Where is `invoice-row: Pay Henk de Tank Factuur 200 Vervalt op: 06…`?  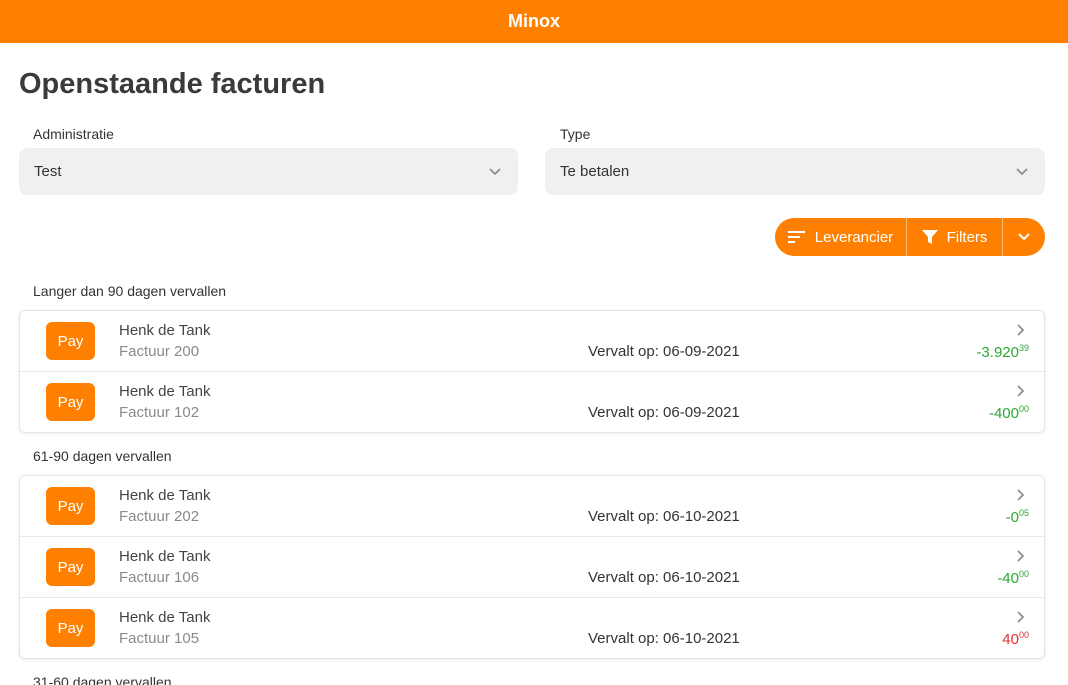 invoice-row: Pay Henk de Tank Factuur 200 Vervalt op: 06… is located at coordinates (532, 341).